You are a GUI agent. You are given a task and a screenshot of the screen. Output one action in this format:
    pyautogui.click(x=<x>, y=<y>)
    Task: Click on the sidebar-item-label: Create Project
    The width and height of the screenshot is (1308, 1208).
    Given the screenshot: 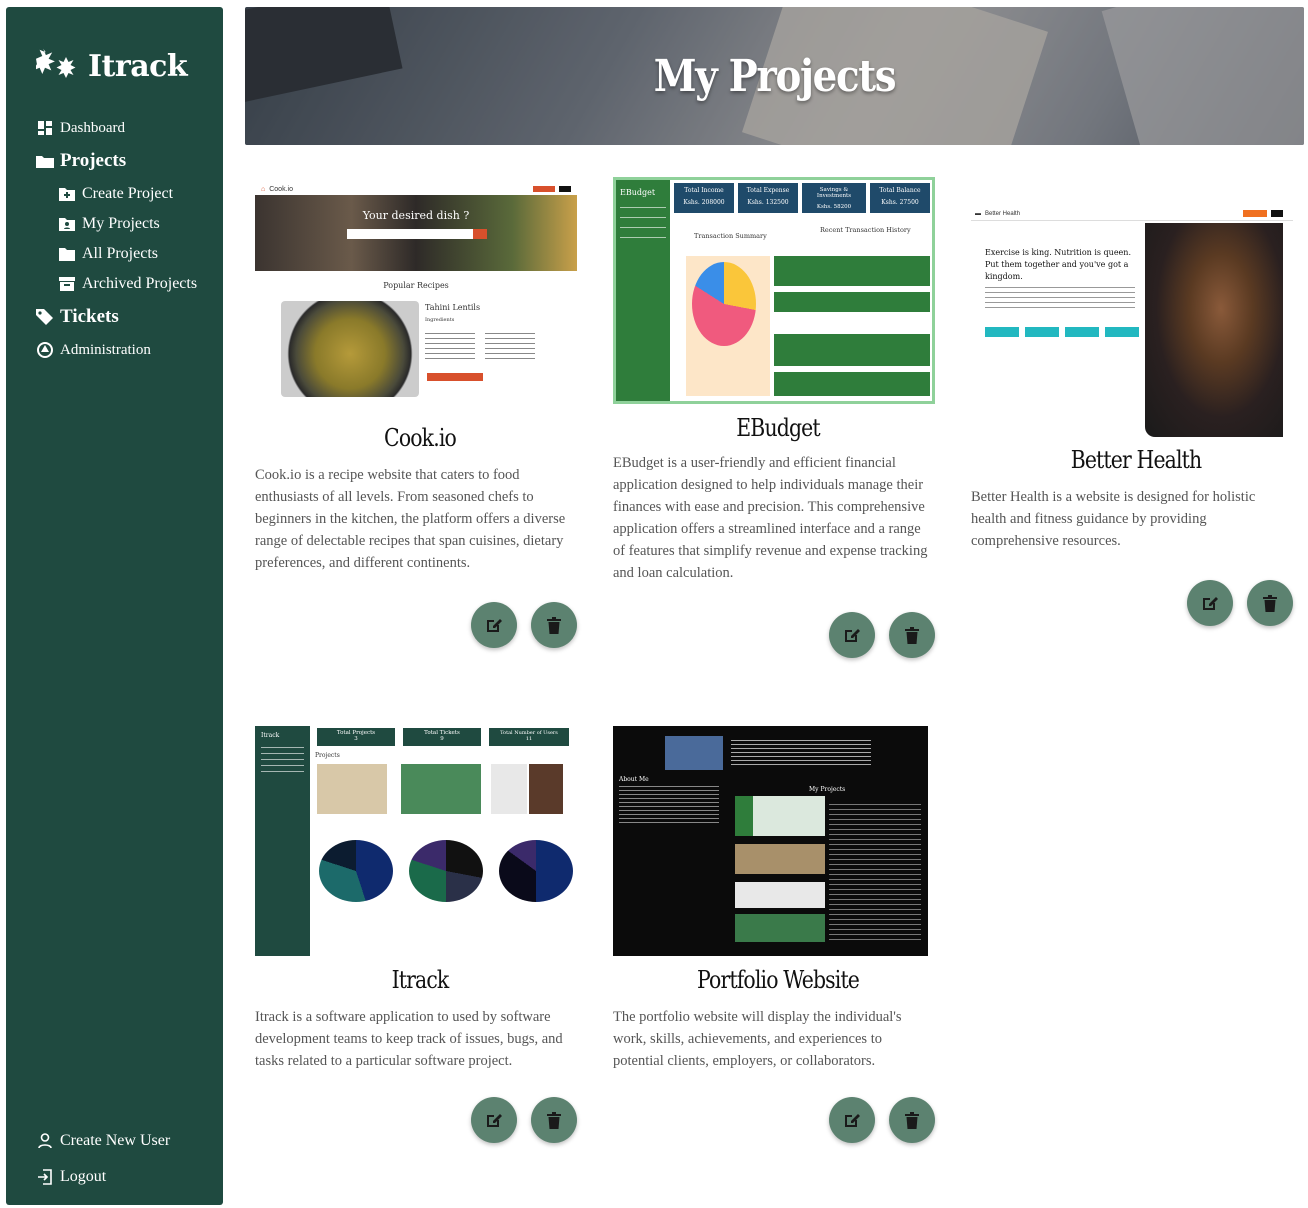 What is the action you would take?
    pyautogui.click(x=128, y=193)
    